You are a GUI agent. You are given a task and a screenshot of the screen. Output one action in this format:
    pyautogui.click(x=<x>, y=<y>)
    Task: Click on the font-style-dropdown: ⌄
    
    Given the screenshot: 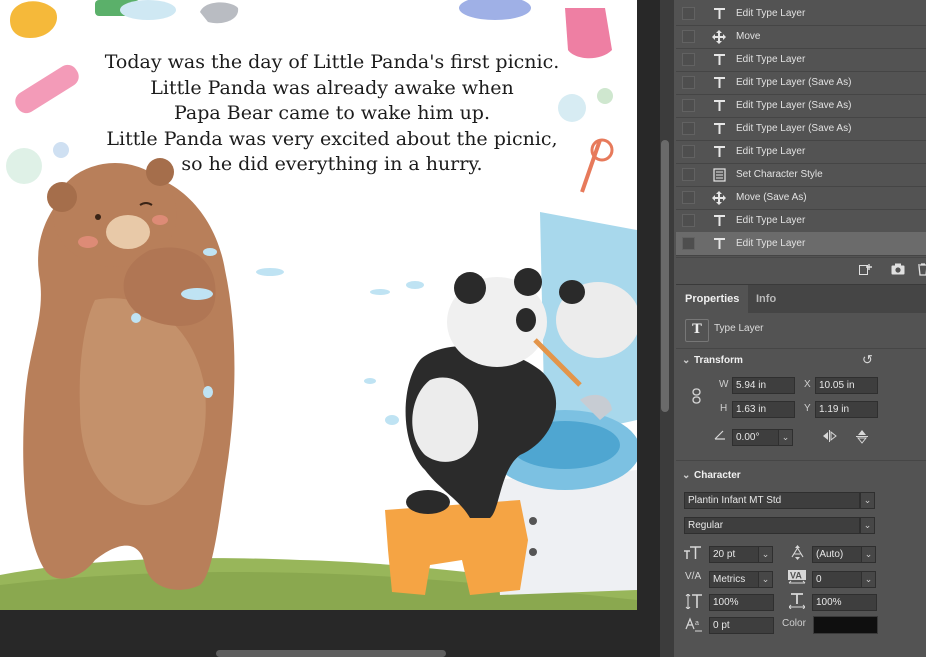 What is the action you would take?
    pyautogui.click(x=867, y=525)
    